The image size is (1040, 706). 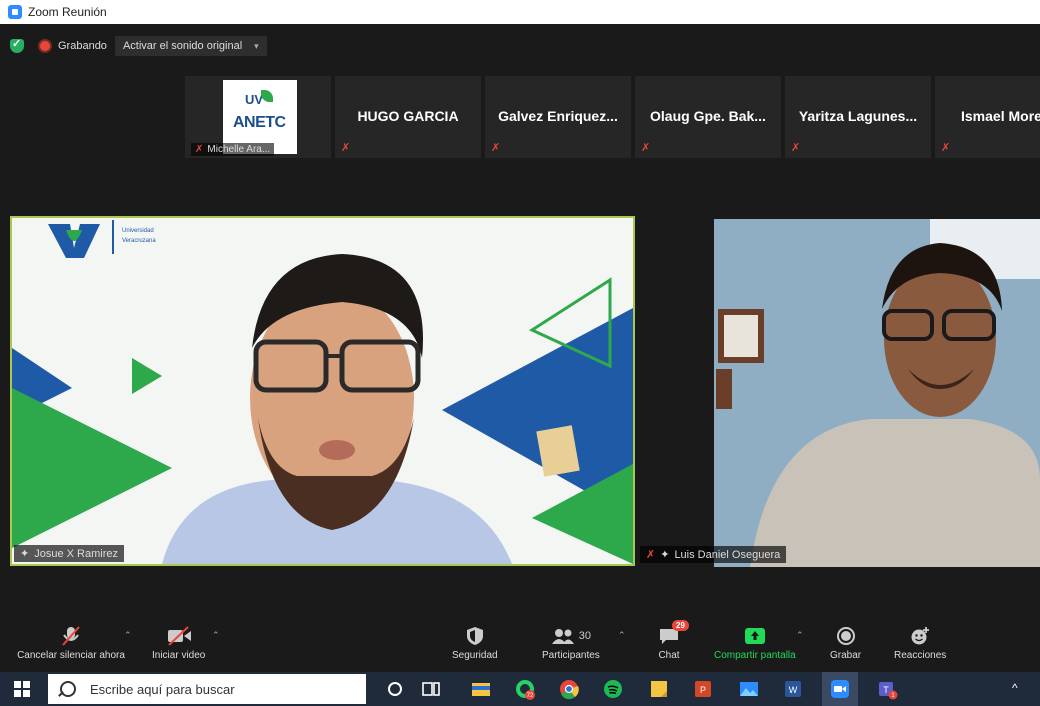 I want to click on participant-nameplate: ✗ ✦ Luis Daniel Oseguera, so click(x=713, y=554).